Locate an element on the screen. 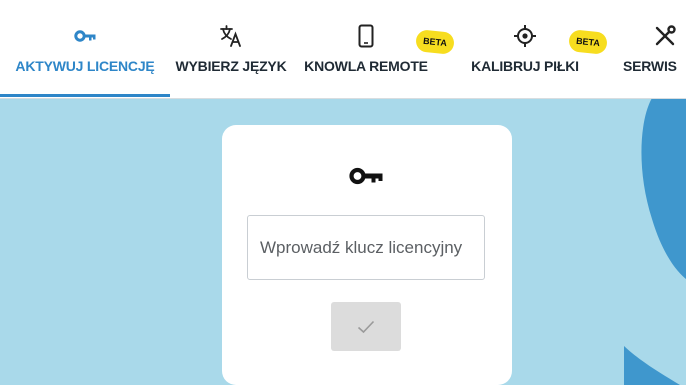 The width and height of the screenshot is (686, 385). tools-icon is located at coordinates (665, 36).